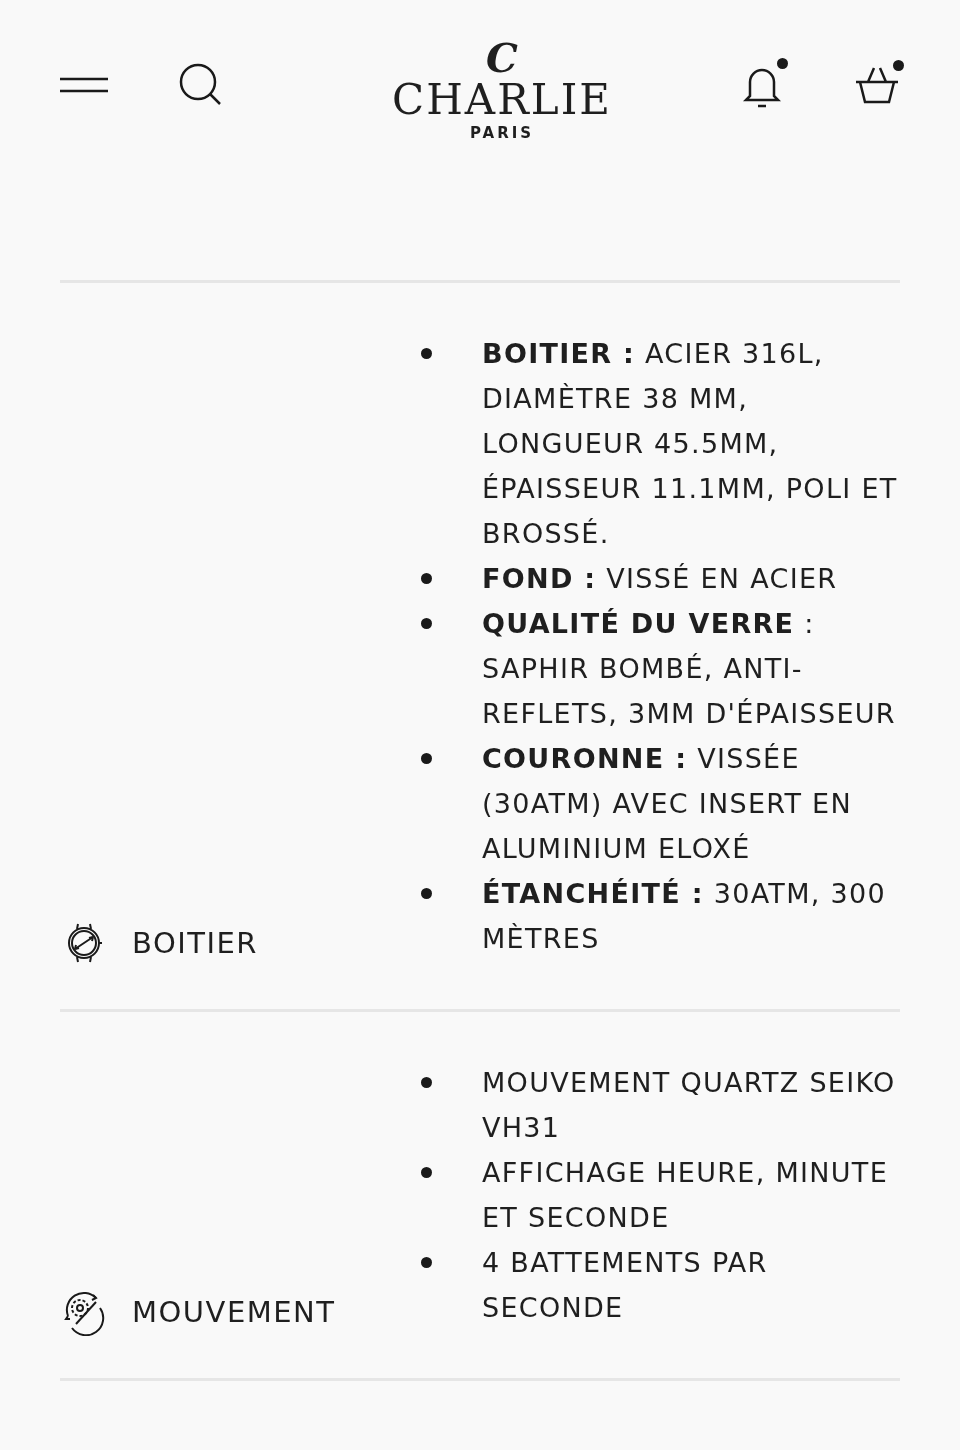 The height and width of the screenshot is (1450, 960). Describe the element at coordinates (667, 804) in the screenshot. I see `spec-item: COURONNE : VISSÉE (30ATM) AVEC INSERT EN ALUMINIUM ELOXÉ` at that location.